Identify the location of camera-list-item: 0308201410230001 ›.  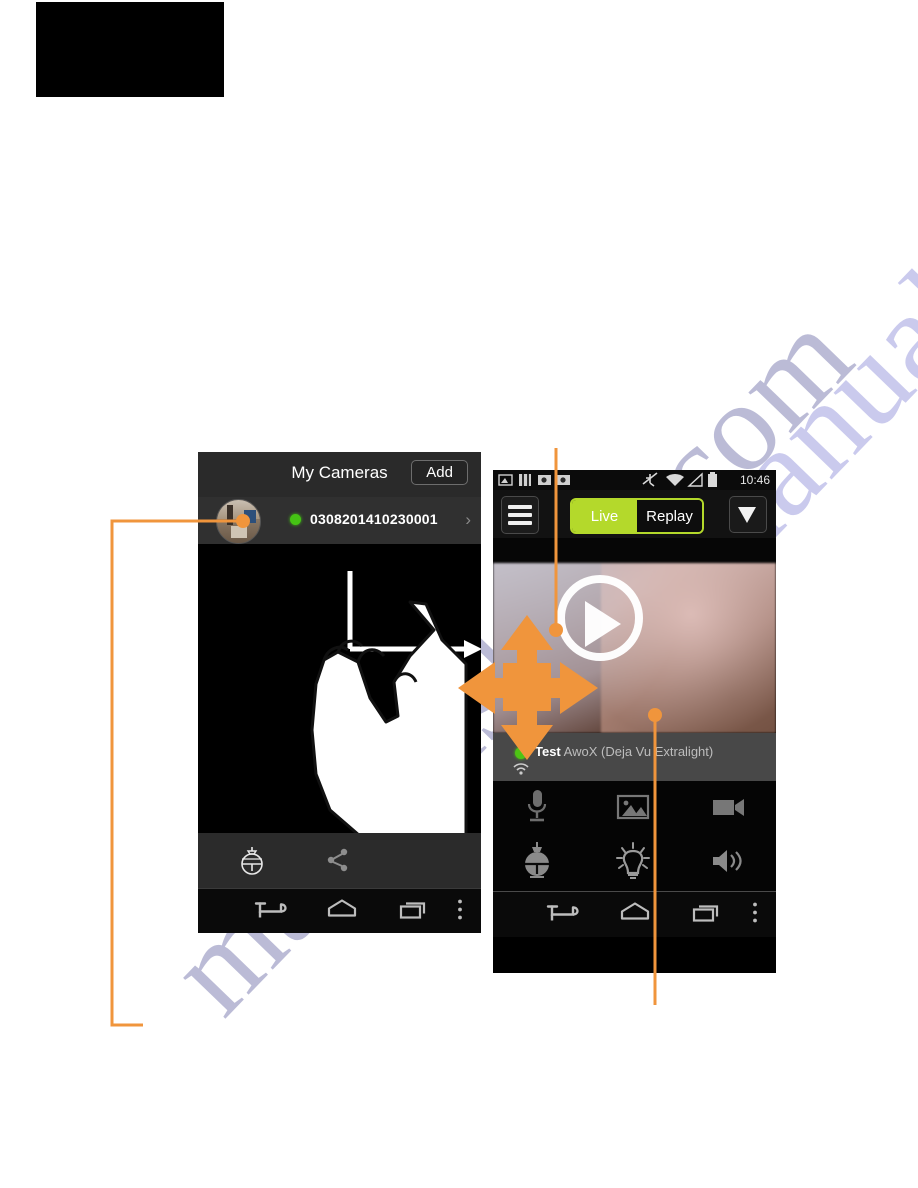
(339, 520).